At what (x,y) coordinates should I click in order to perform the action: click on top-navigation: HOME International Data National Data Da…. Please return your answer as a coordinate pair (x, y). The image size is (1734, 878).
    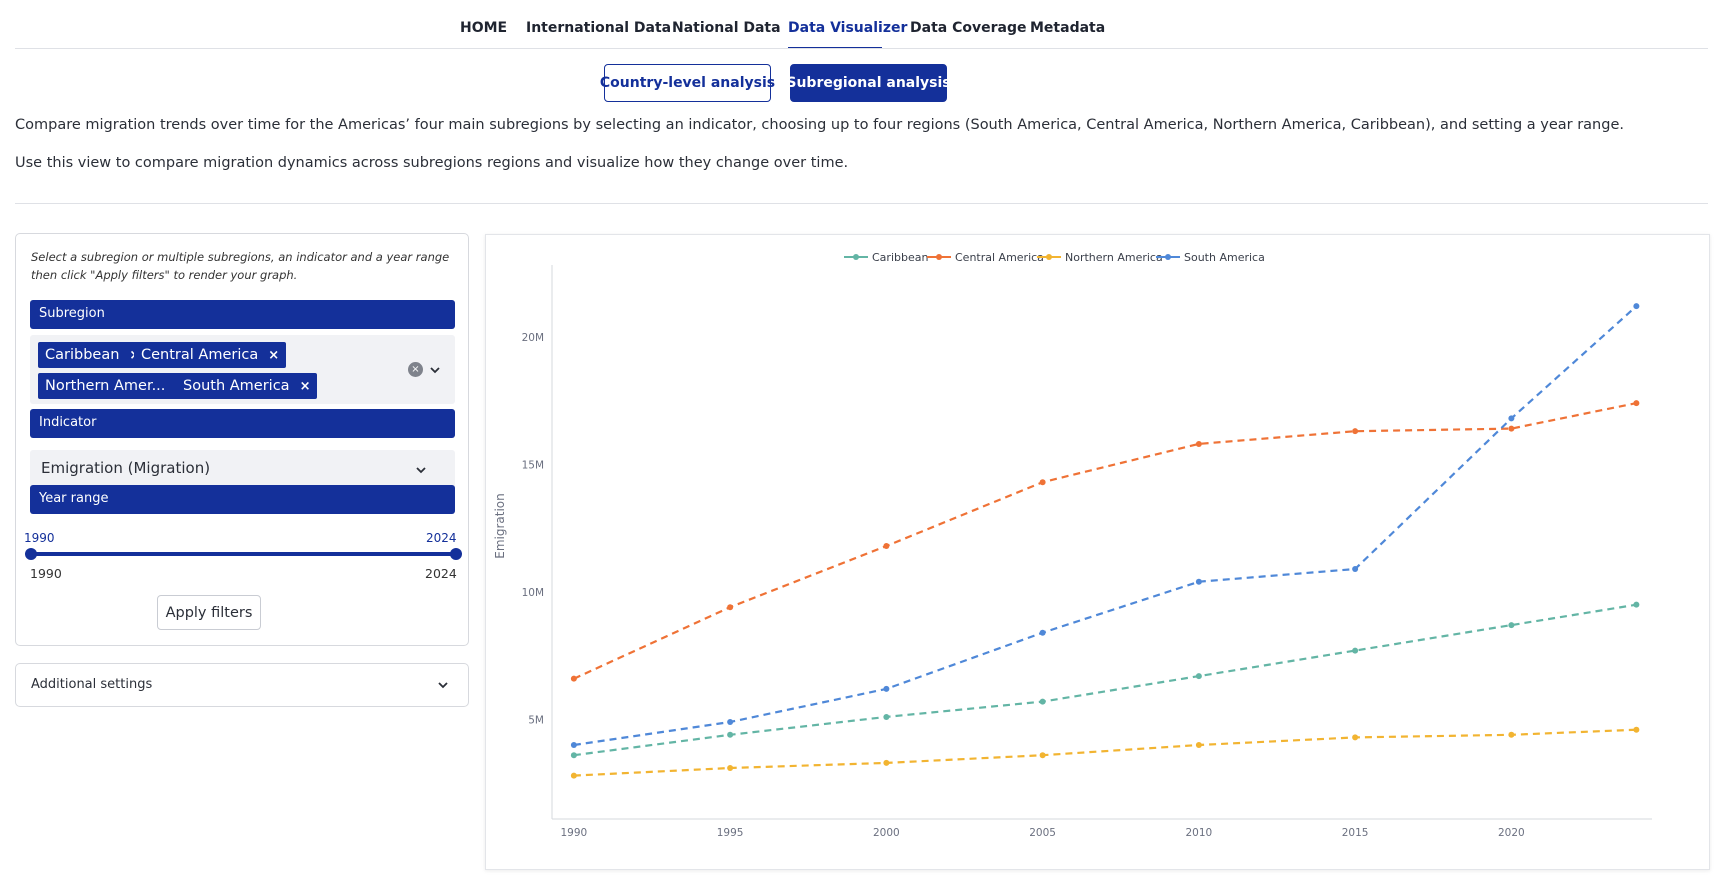
    Looking at the image, I should click on (867, 24).